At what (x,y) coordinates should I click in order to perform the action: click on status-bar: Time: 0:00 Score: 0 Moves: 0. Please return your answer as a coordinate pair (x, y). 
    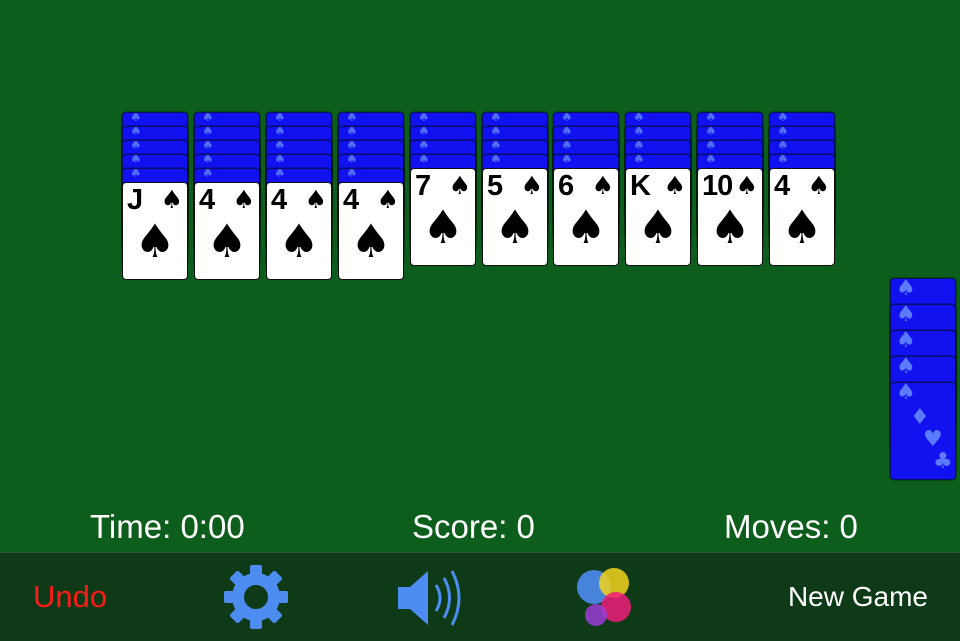
    Looking at the image, I should click on (480, 527).